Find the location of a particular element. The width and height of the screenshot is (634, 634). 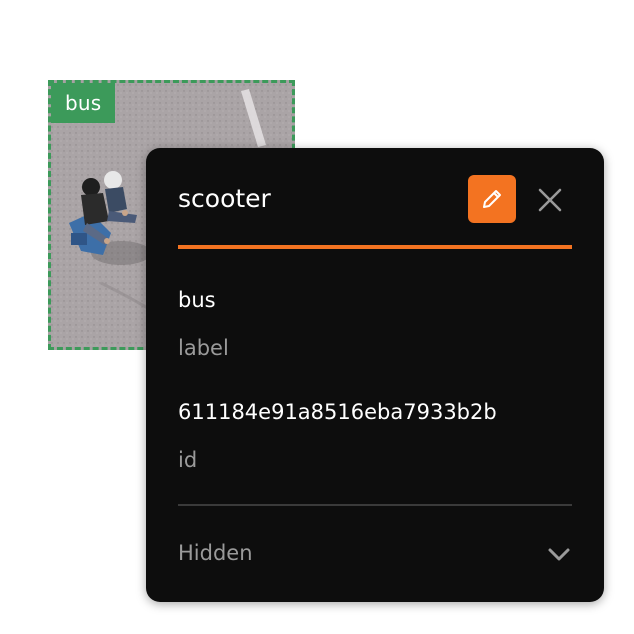

pencil-icon is located at coordinates (492, 199).